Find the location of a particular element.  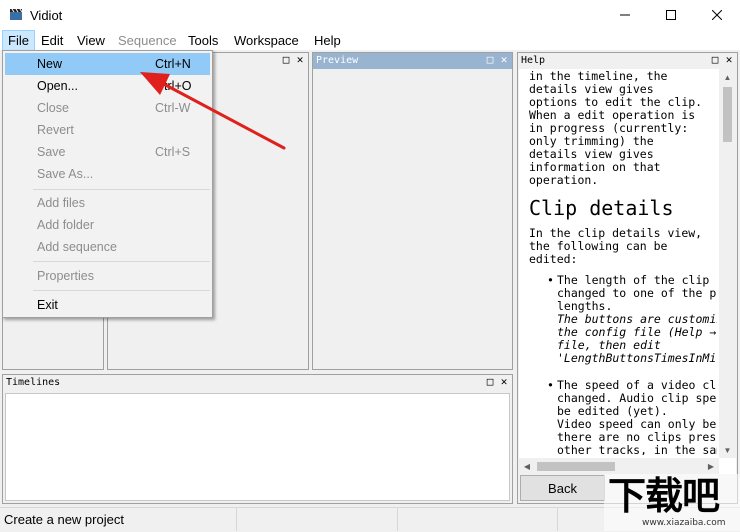

back-button: Back is located at coordinates (562, 488).